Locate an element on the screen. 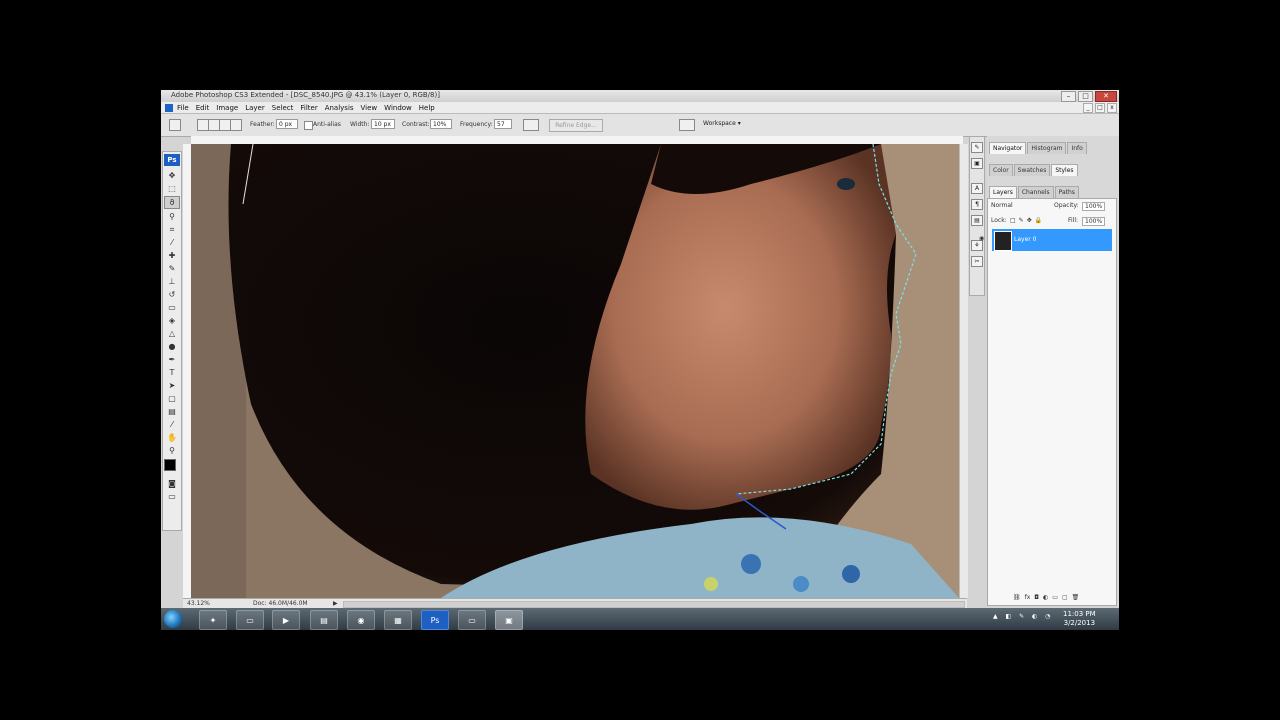 Image resolution: width=1280 pixels, height=720 pixels. minimize-button: – is located at coordinates (1068, 96).